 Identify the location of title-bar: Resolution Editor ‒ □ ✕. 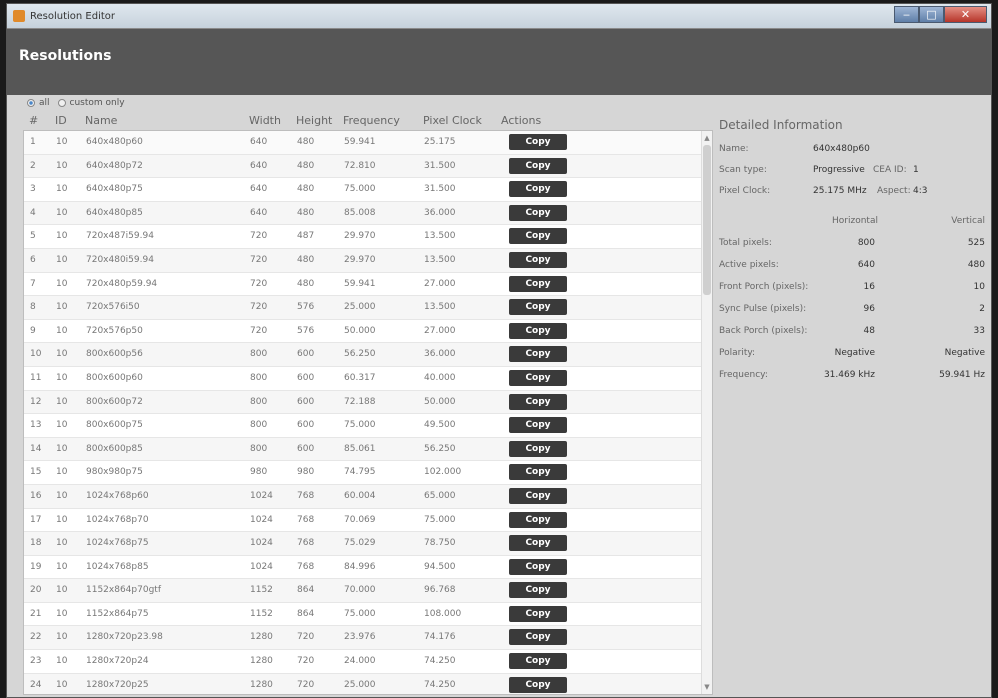
(499, 16).